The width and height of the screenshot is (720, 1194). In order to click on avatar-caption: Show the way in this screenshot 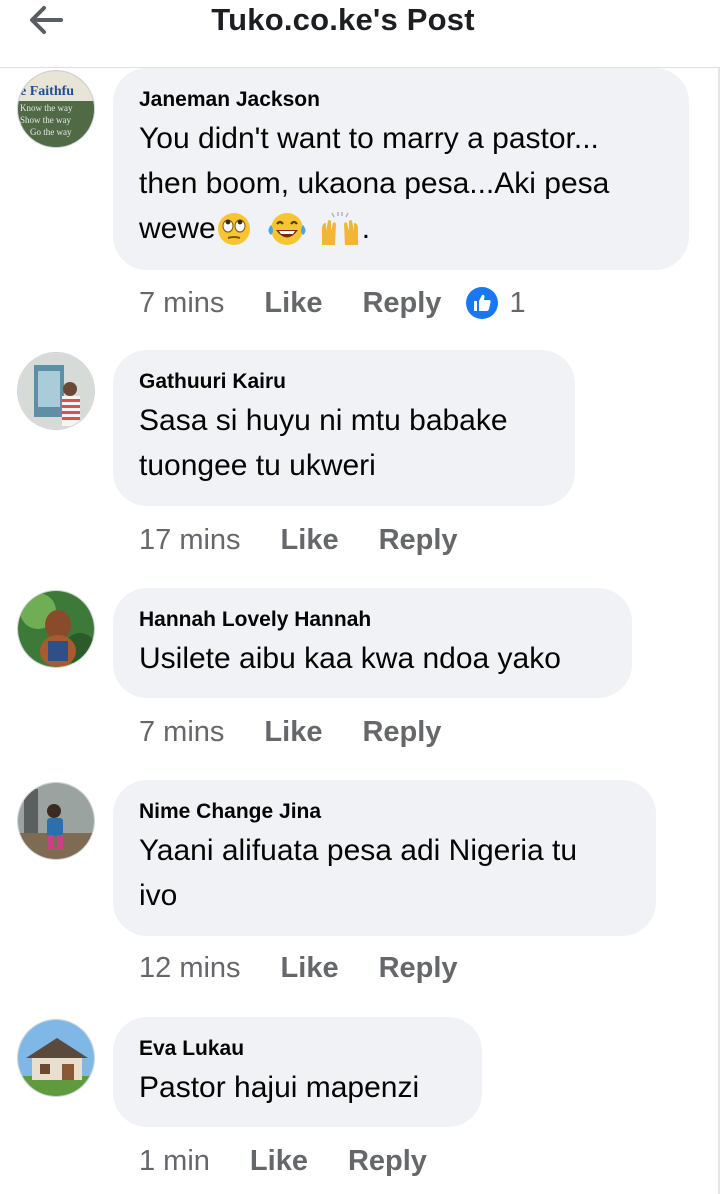, I will do `click(45, 120)`.